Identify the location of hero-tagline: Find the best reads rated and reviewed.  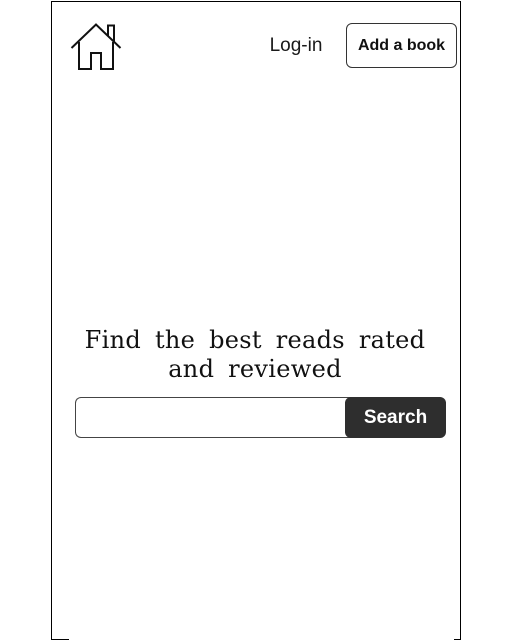
(255, 354).